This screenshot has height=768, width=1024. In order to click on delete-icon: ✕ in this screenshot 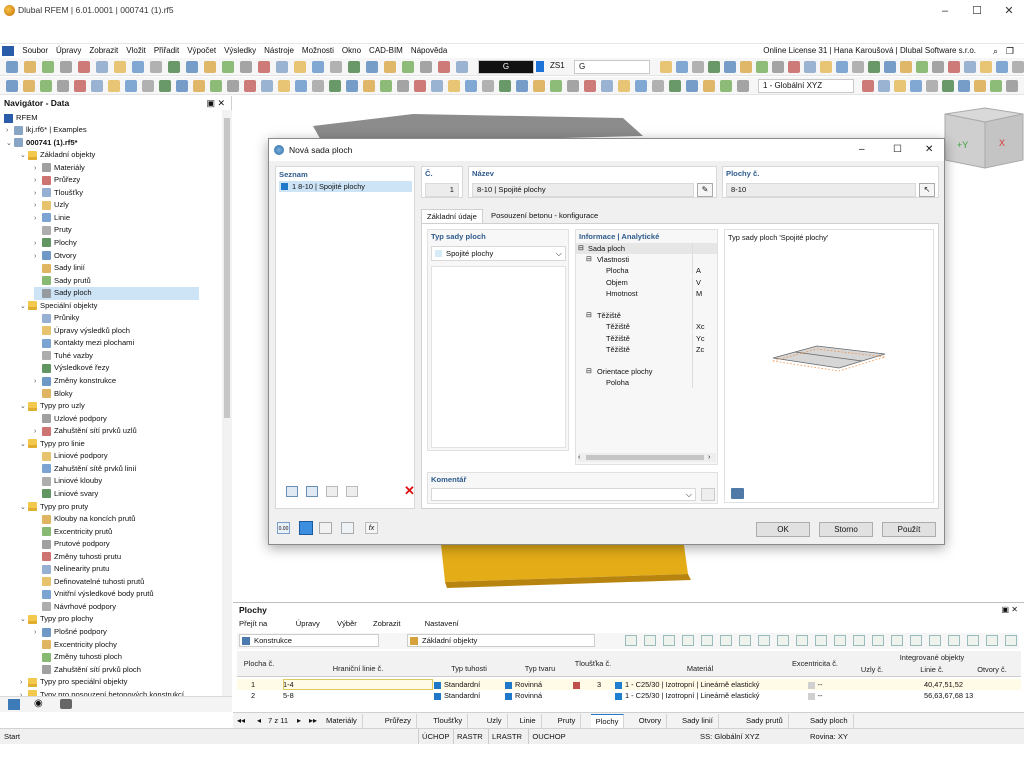, I will do `click(409, 491)`.